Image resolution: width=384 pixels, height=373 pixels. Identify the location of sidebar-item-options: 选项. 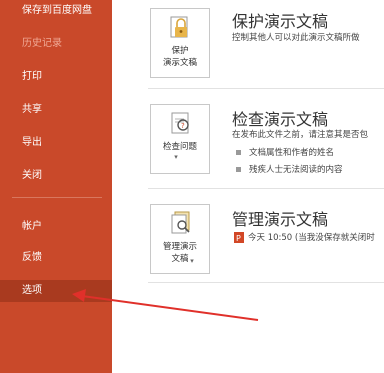
(56, 291).